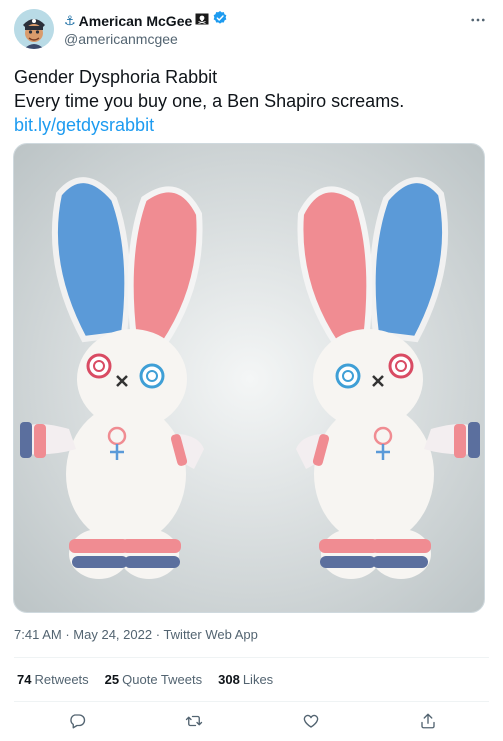 The image size is (503, 741). I want to click on retweets-count: 74, so click(24, 679).